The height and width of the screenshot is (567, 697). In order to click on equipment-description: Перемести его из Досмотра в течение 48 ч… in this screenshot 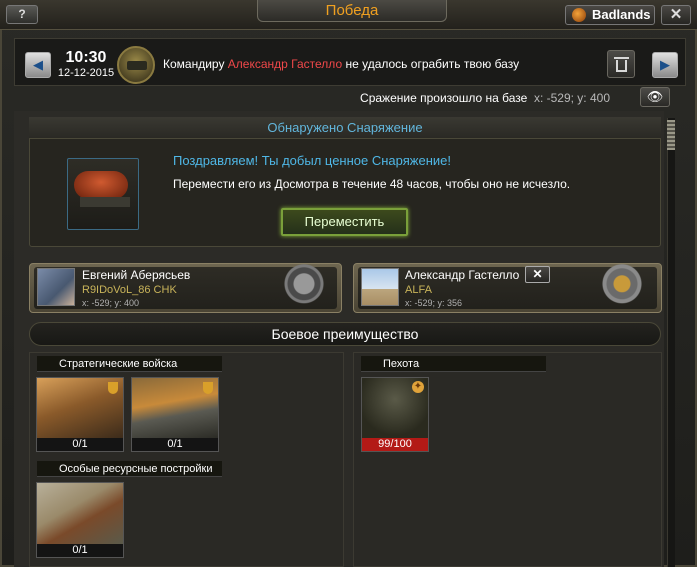, I will do `click(372, 184)`.